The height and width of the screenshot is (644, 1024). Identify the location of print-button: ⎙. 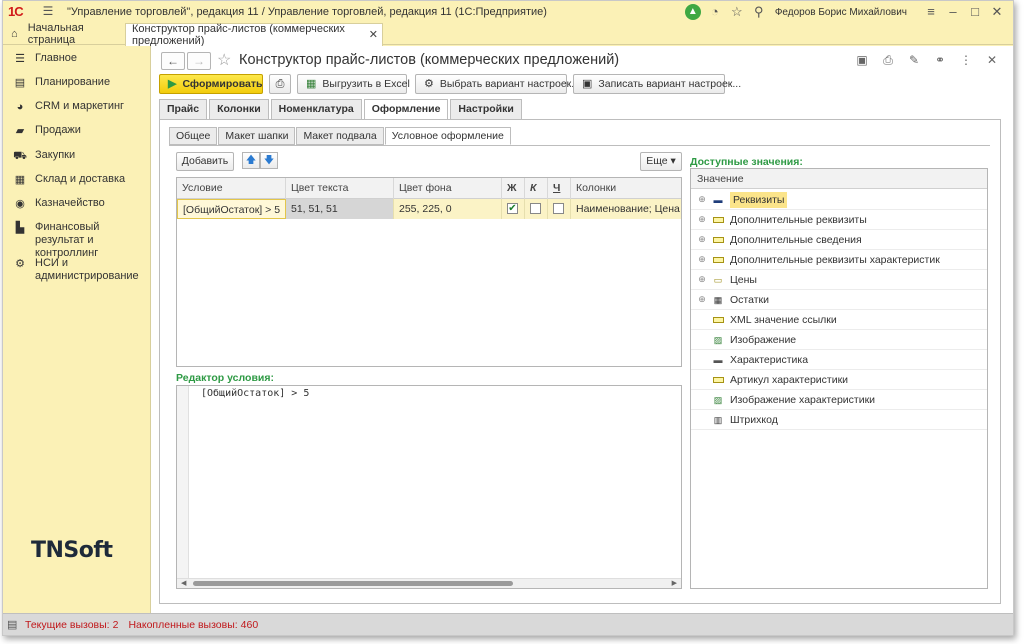
(280, 84).